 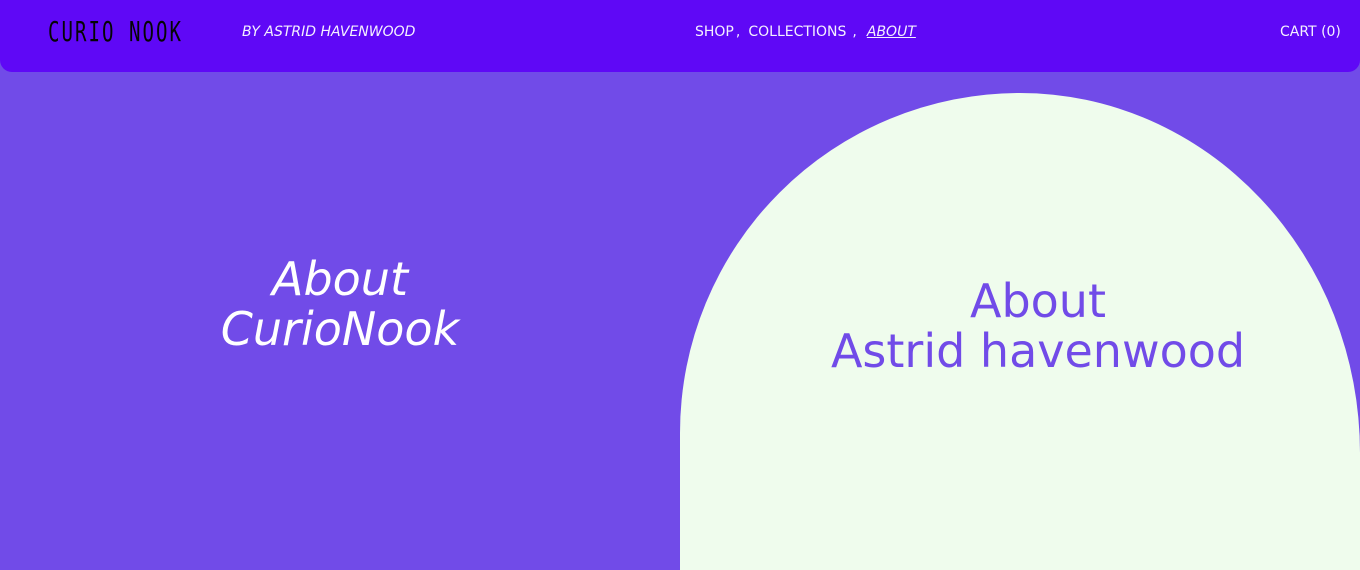 I want to click on nav-link-shop: SHOP, so click(x=714, y=32).